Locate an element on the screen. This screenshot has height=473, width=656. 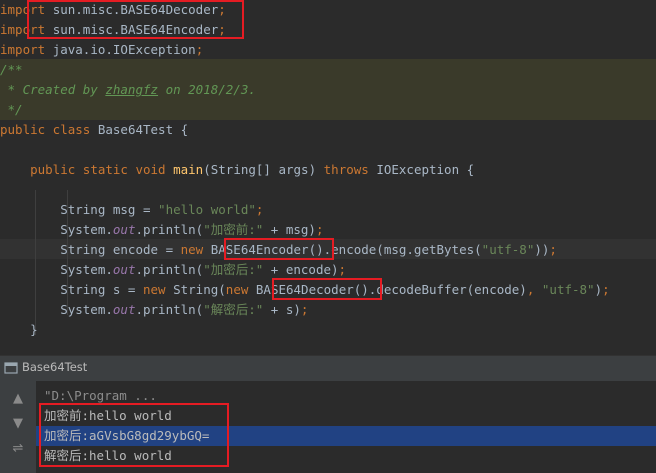
code-token: main is located at coordinates (188, 169).